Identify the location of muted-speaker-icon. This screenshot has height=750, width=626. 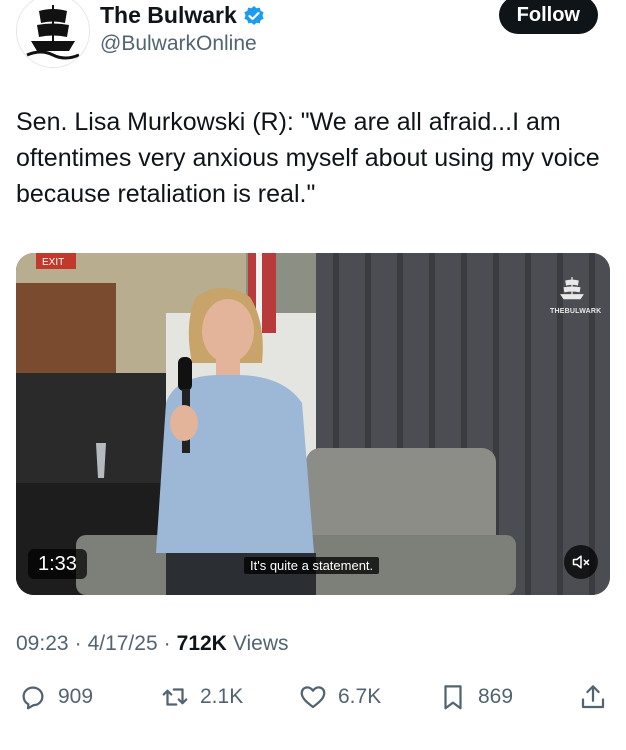
(581, 562).